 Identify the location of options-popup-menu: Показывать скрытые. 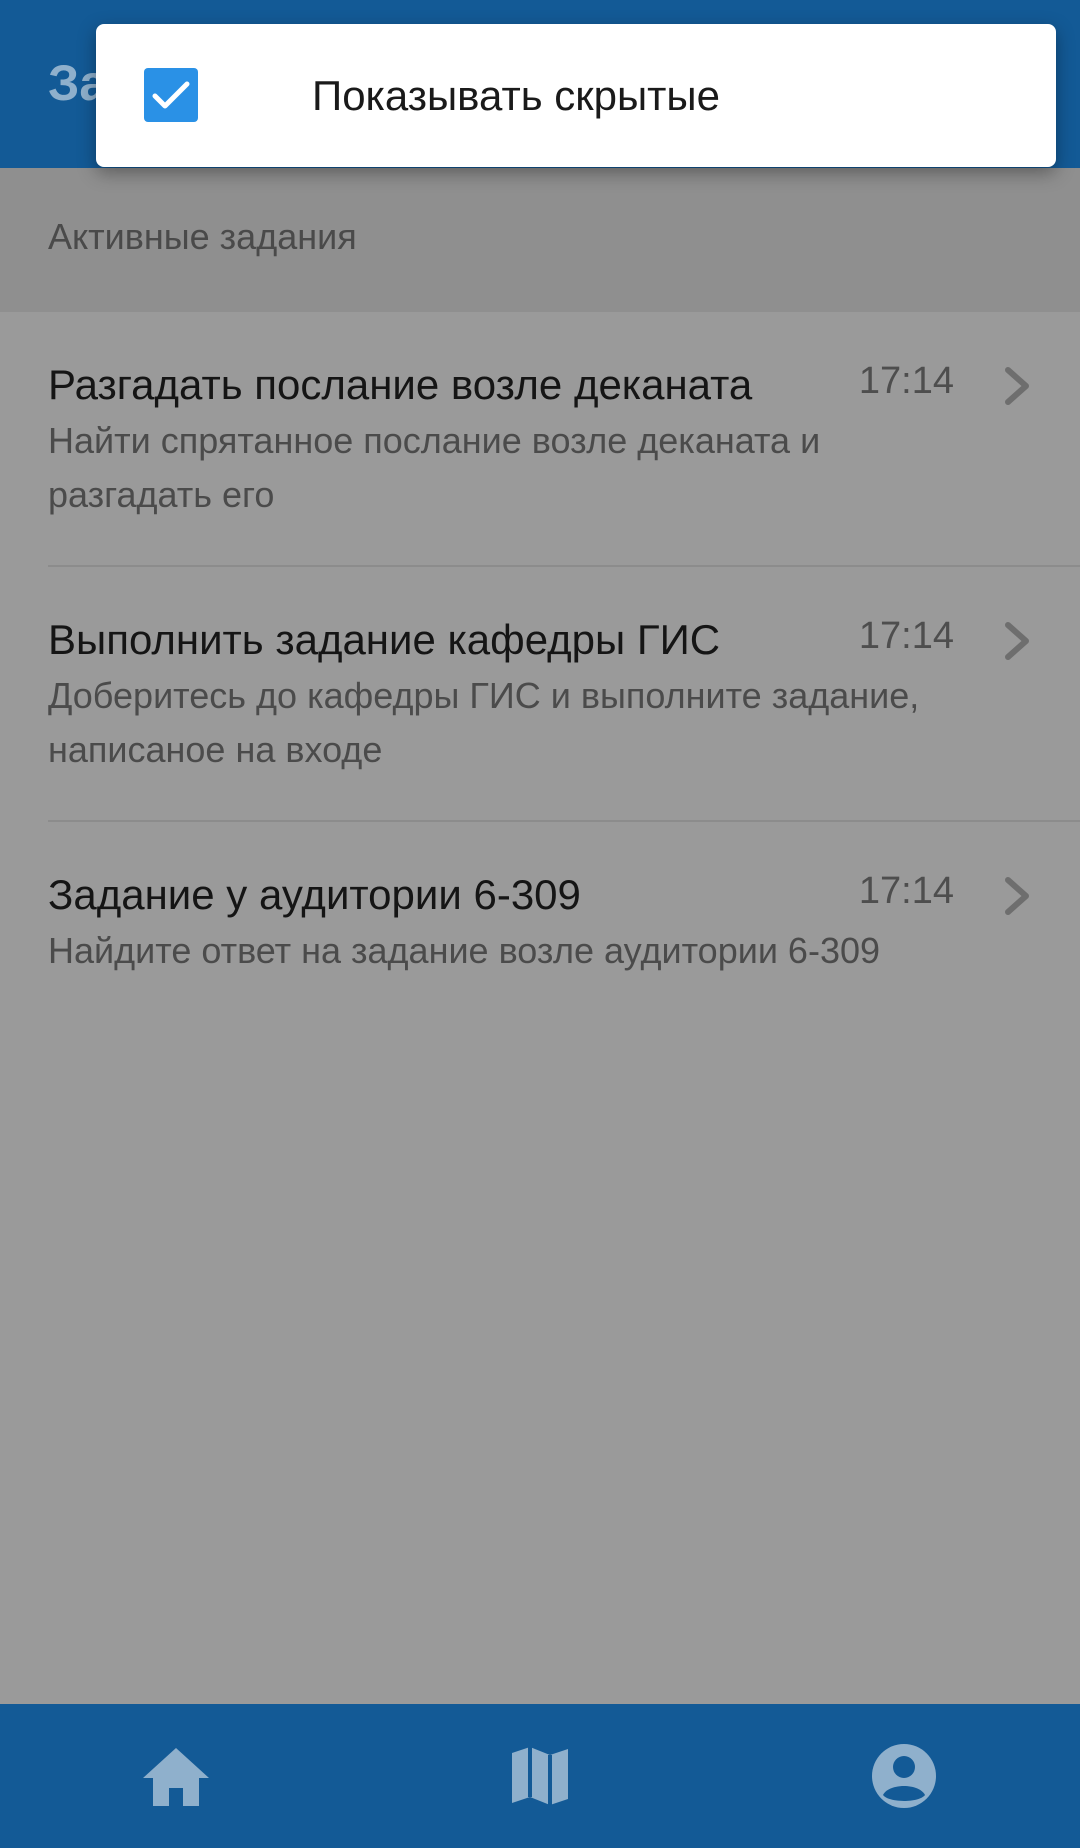
(576, 95).